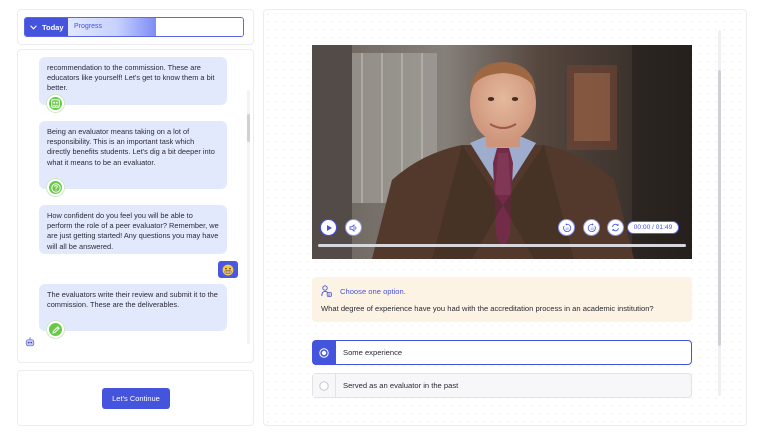 This screenshot has height=440, width=768. I want to click on rewind-10-icon: 10, so click(566, 227).